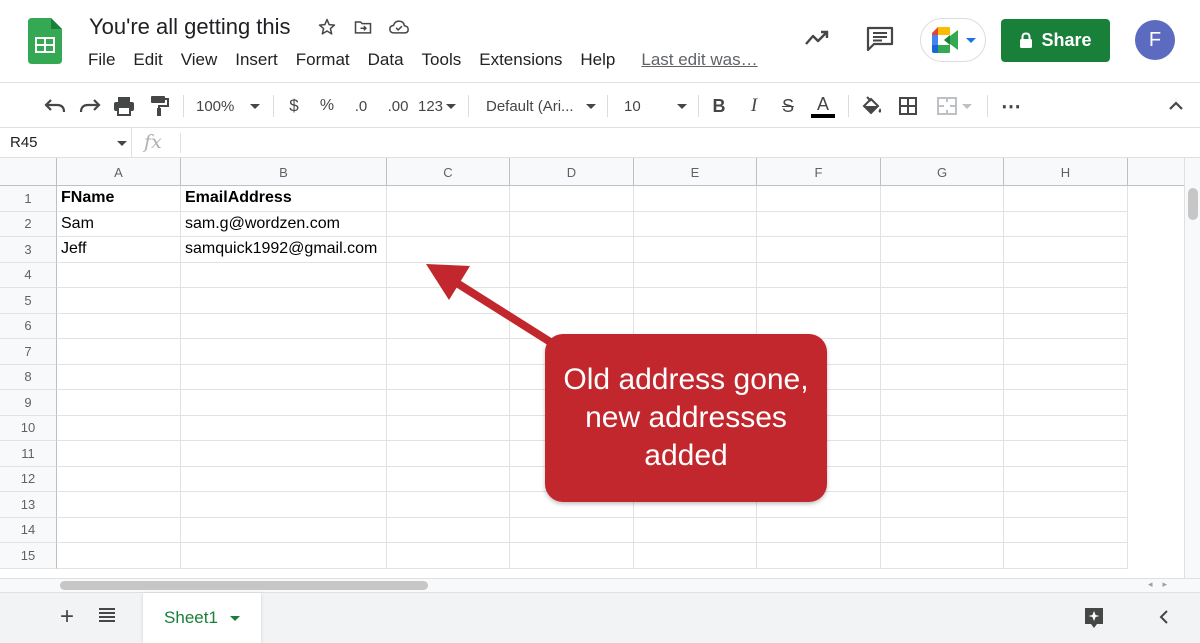 Image resolution: width=1200 pixels, height=643 pixels. Describe the element at coordinates (284, 352) in the screenshot. I see `cell-b7` at that location.